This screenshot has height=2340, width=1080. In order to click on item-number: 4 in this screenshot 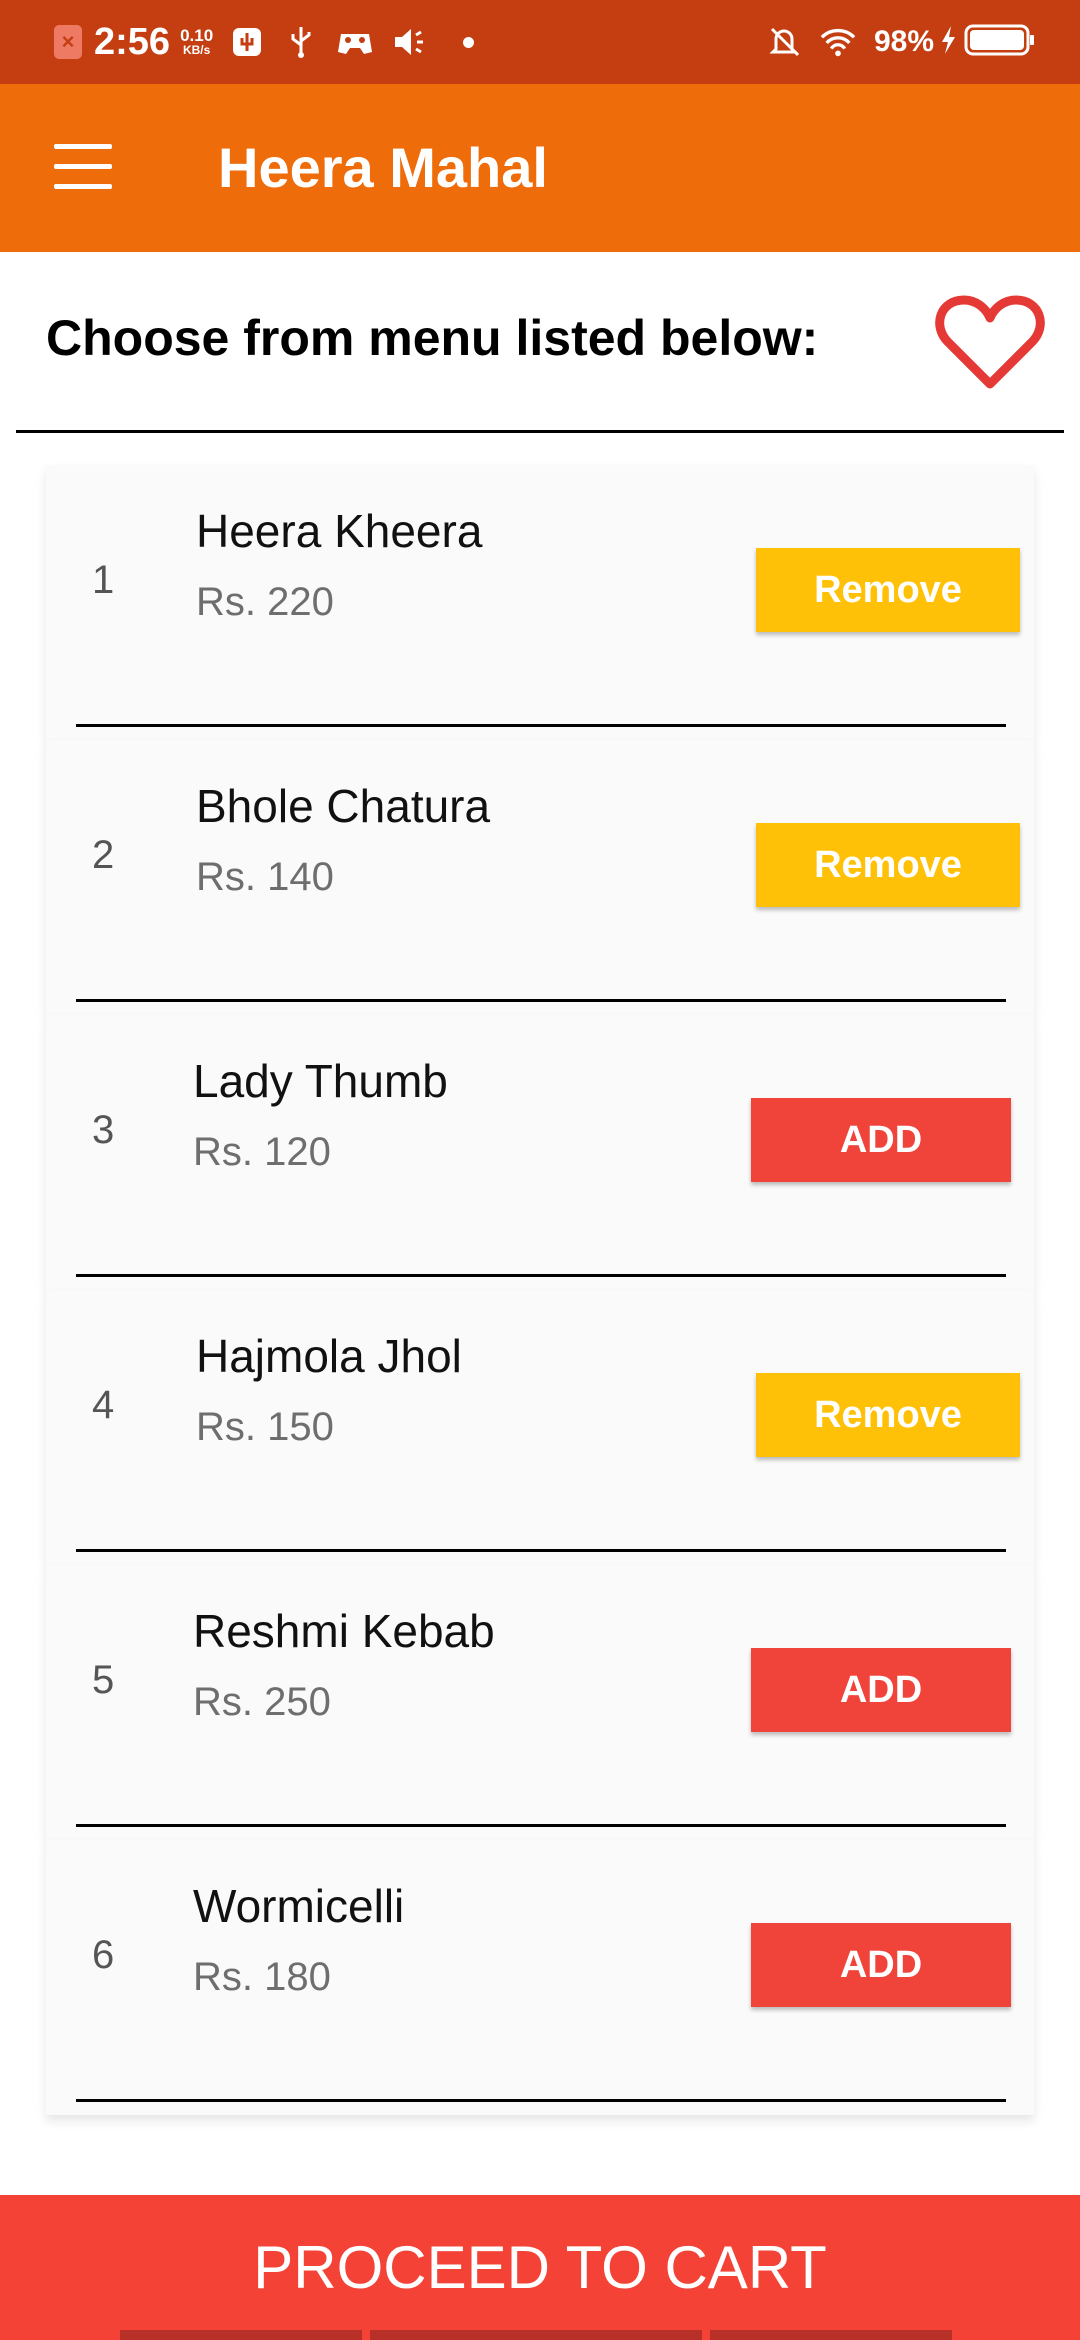, I will do `click(103, 1405)`.